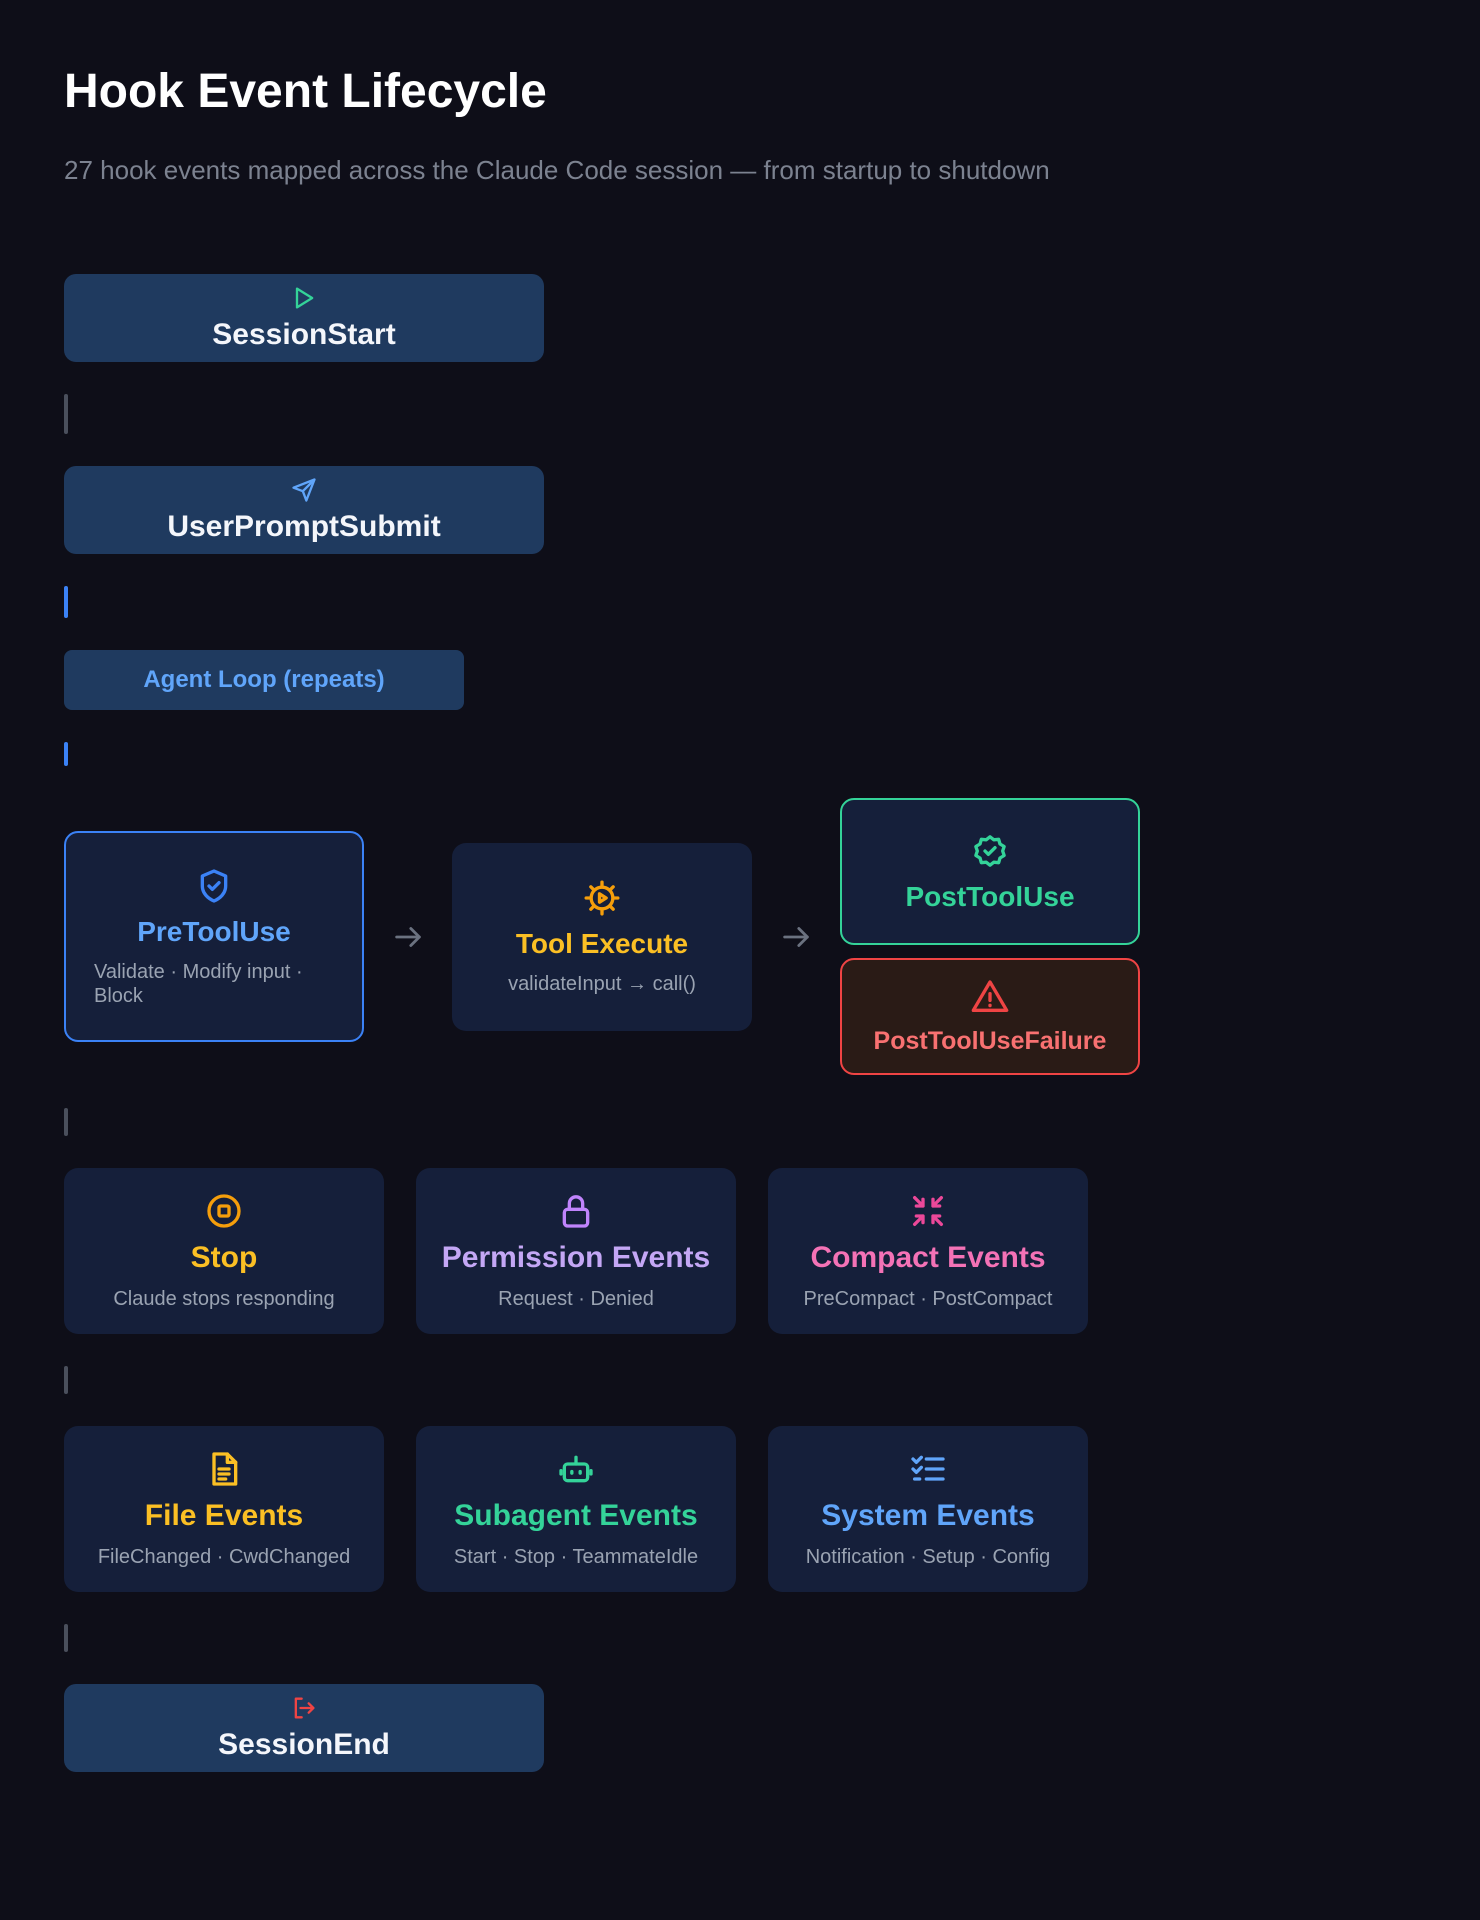 The height and width of the screenshot is (1920, 1480). I want to click on tool-execute-desc: validateInput → call(), so click(602, 984).